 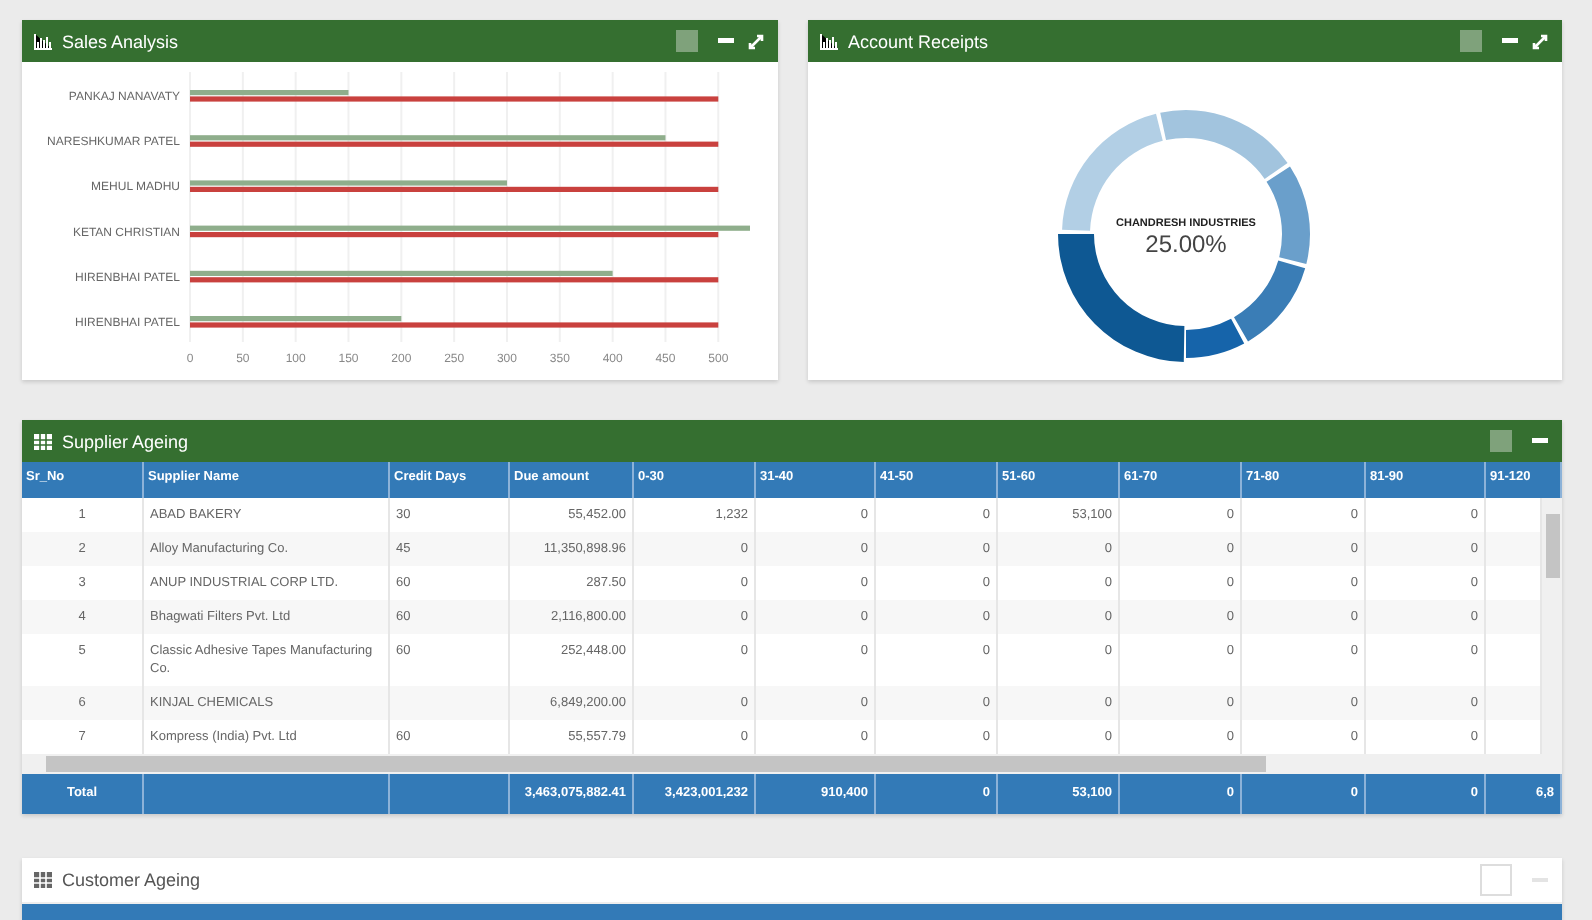 I want to click on horizontal-scrollbar, so click(x=792, y=764).